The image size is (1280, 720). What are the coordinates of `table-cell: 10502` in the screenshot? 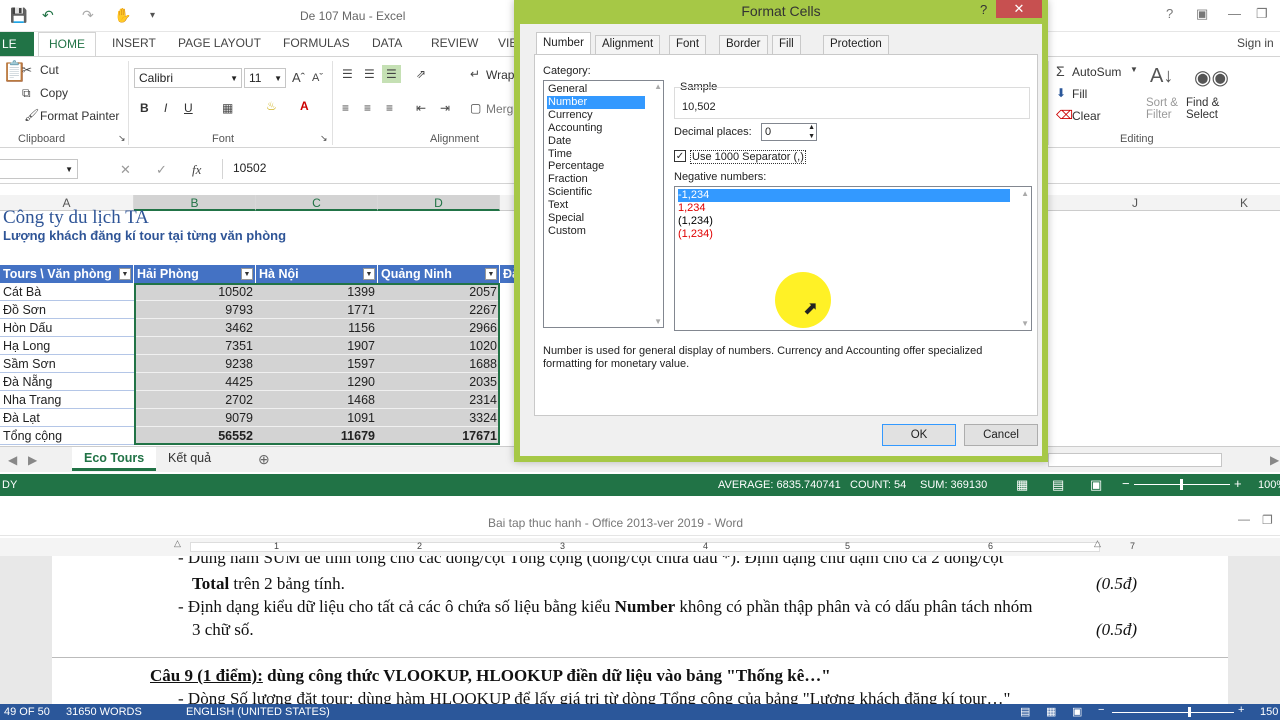 It's located at (195, 292).